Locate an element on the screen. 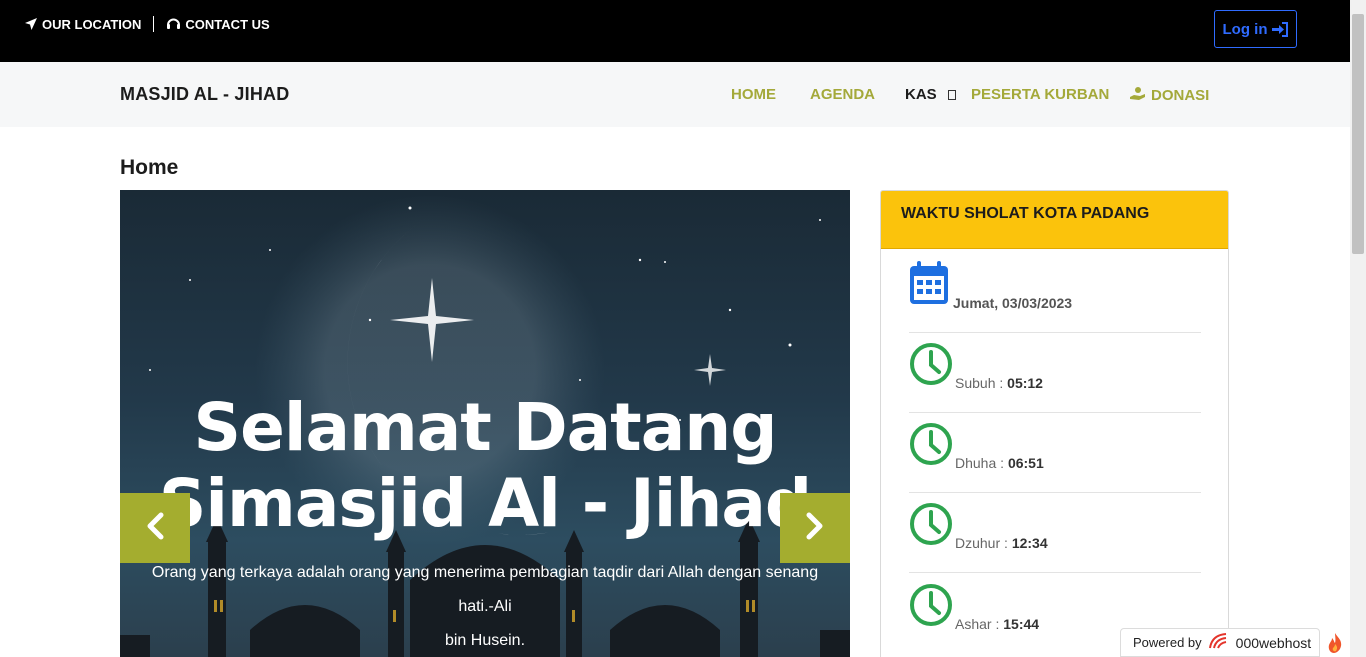  hero-title-line2: Simasjid Al - Jihad is located at coordinates (485, 503).